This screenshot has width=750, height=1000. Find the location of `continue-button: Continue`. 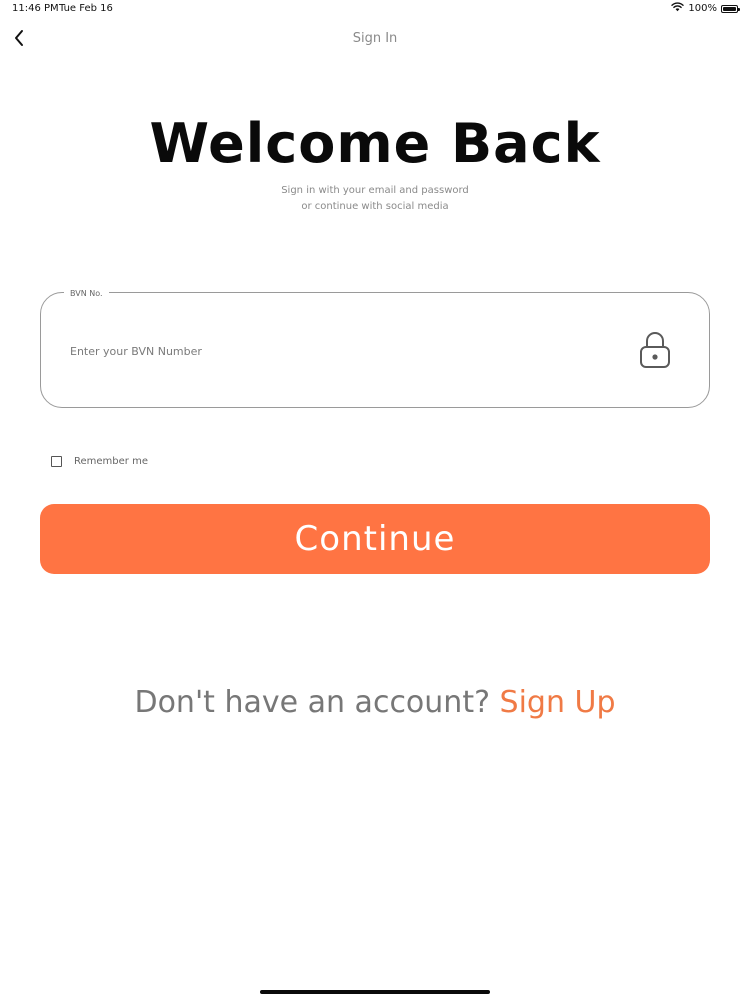

continue-button: Continue is located at coordinates (375, 539).